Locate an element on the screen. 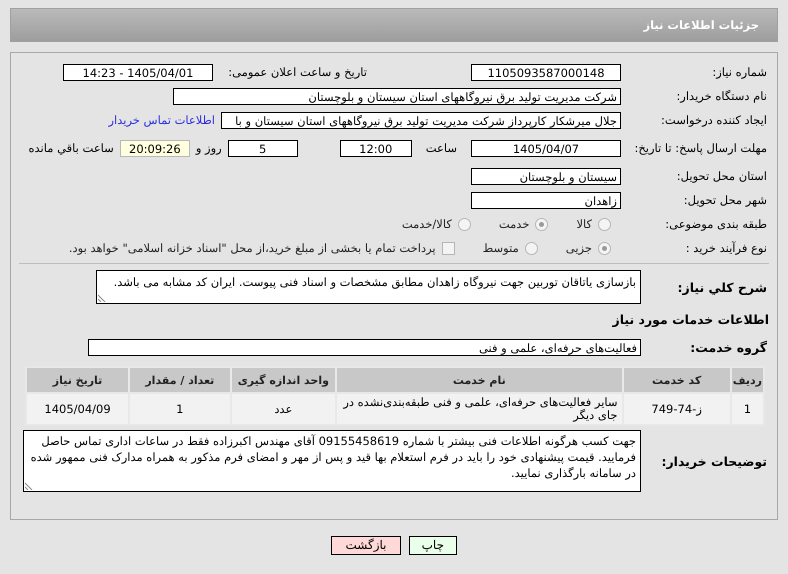 The image size is (788, 574). column-header: کد خدمت is located at coordinates (676, 380).